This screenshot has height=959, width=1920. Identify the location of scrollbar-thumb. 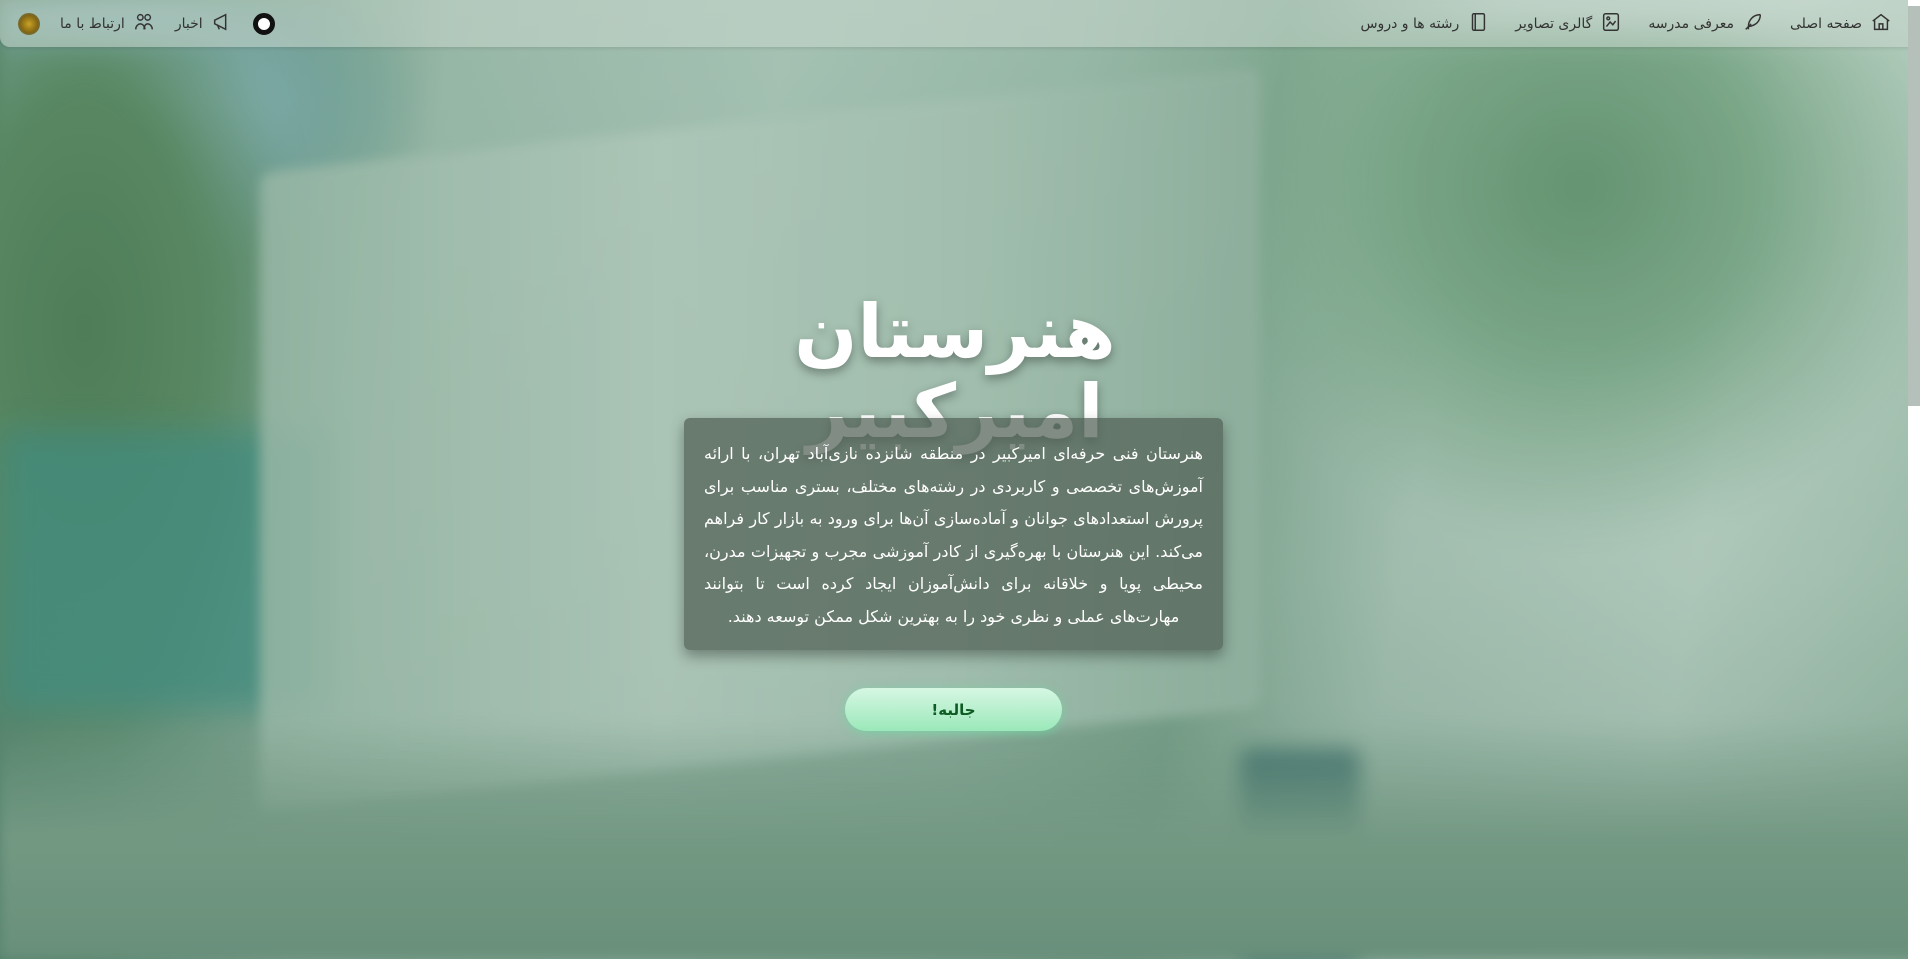
(1914, 206).